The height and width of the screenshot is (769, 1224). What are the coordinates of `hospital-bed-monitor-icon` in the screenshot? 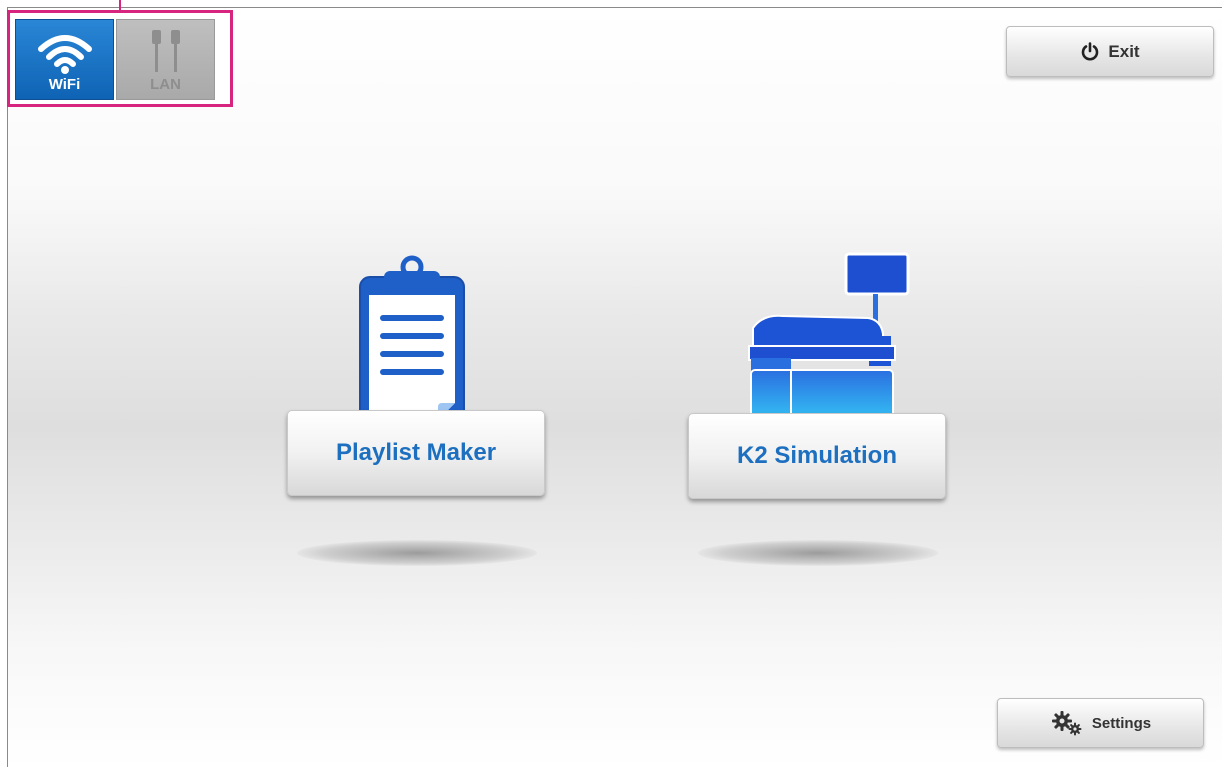 It's located at (829, 342).